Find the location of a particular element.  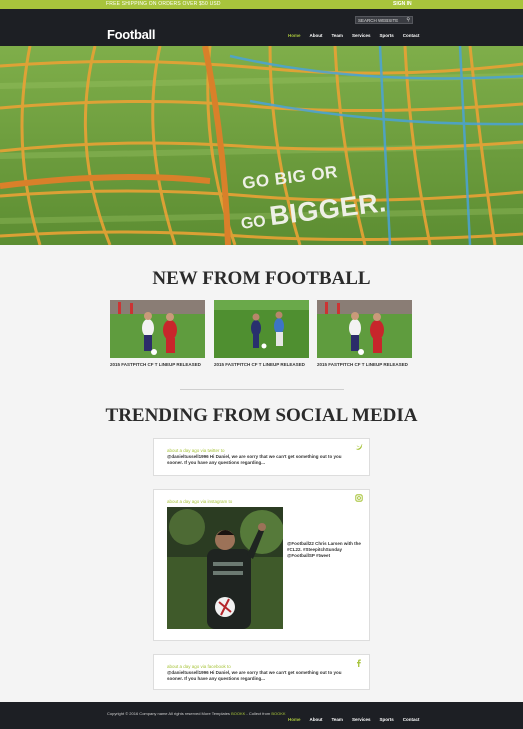

search-box: ⚲ is located at coordinates (384, 20).